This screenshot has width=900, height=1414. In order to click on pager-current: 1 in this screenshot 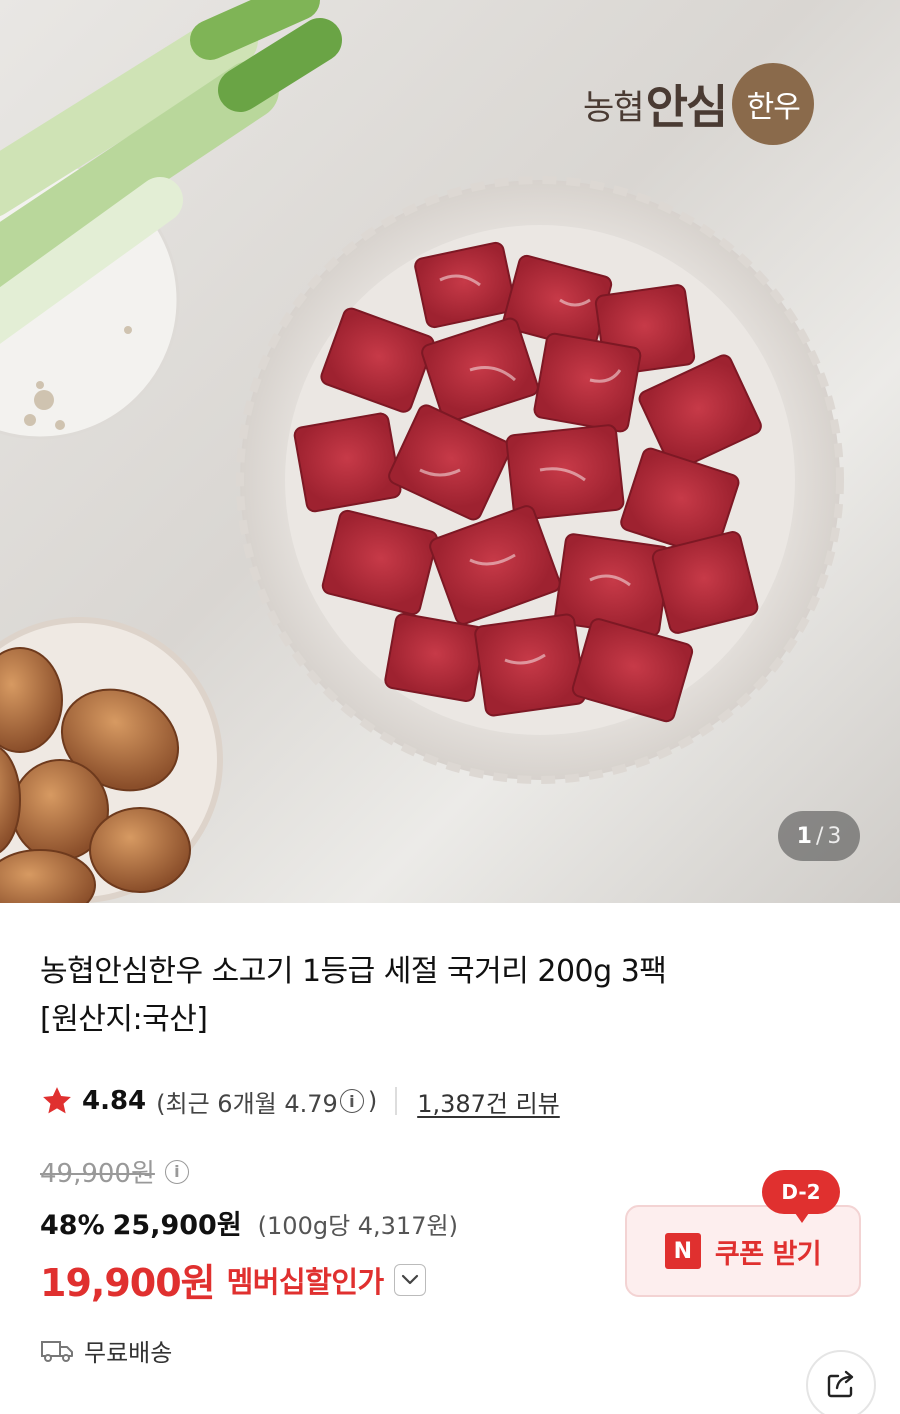, I will do `click(804, 836)`.